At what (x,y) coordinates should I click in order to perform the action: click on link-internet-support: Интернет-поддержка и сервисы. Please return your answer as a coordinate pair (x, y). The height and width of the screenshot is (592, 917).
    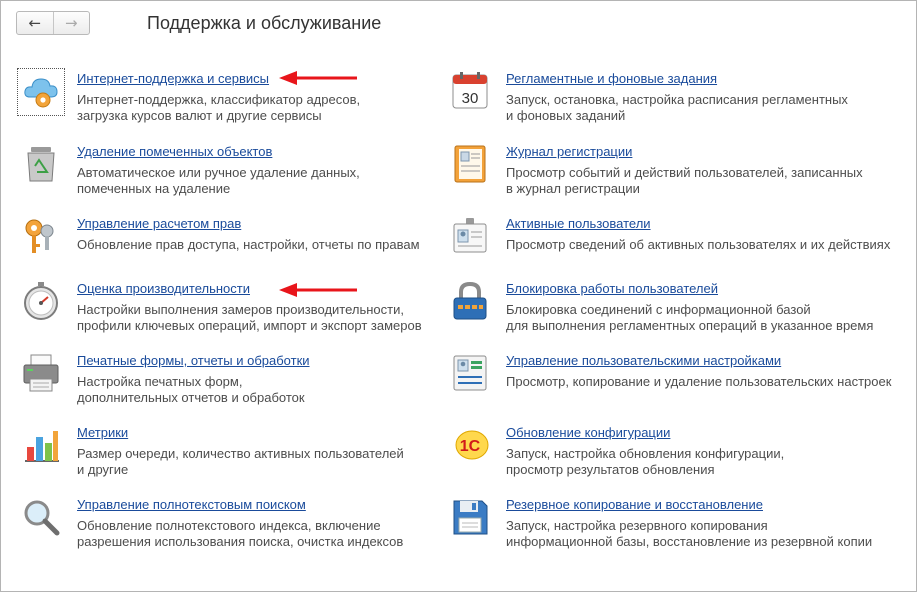
    Looking at the image, I should click on (173, 78).